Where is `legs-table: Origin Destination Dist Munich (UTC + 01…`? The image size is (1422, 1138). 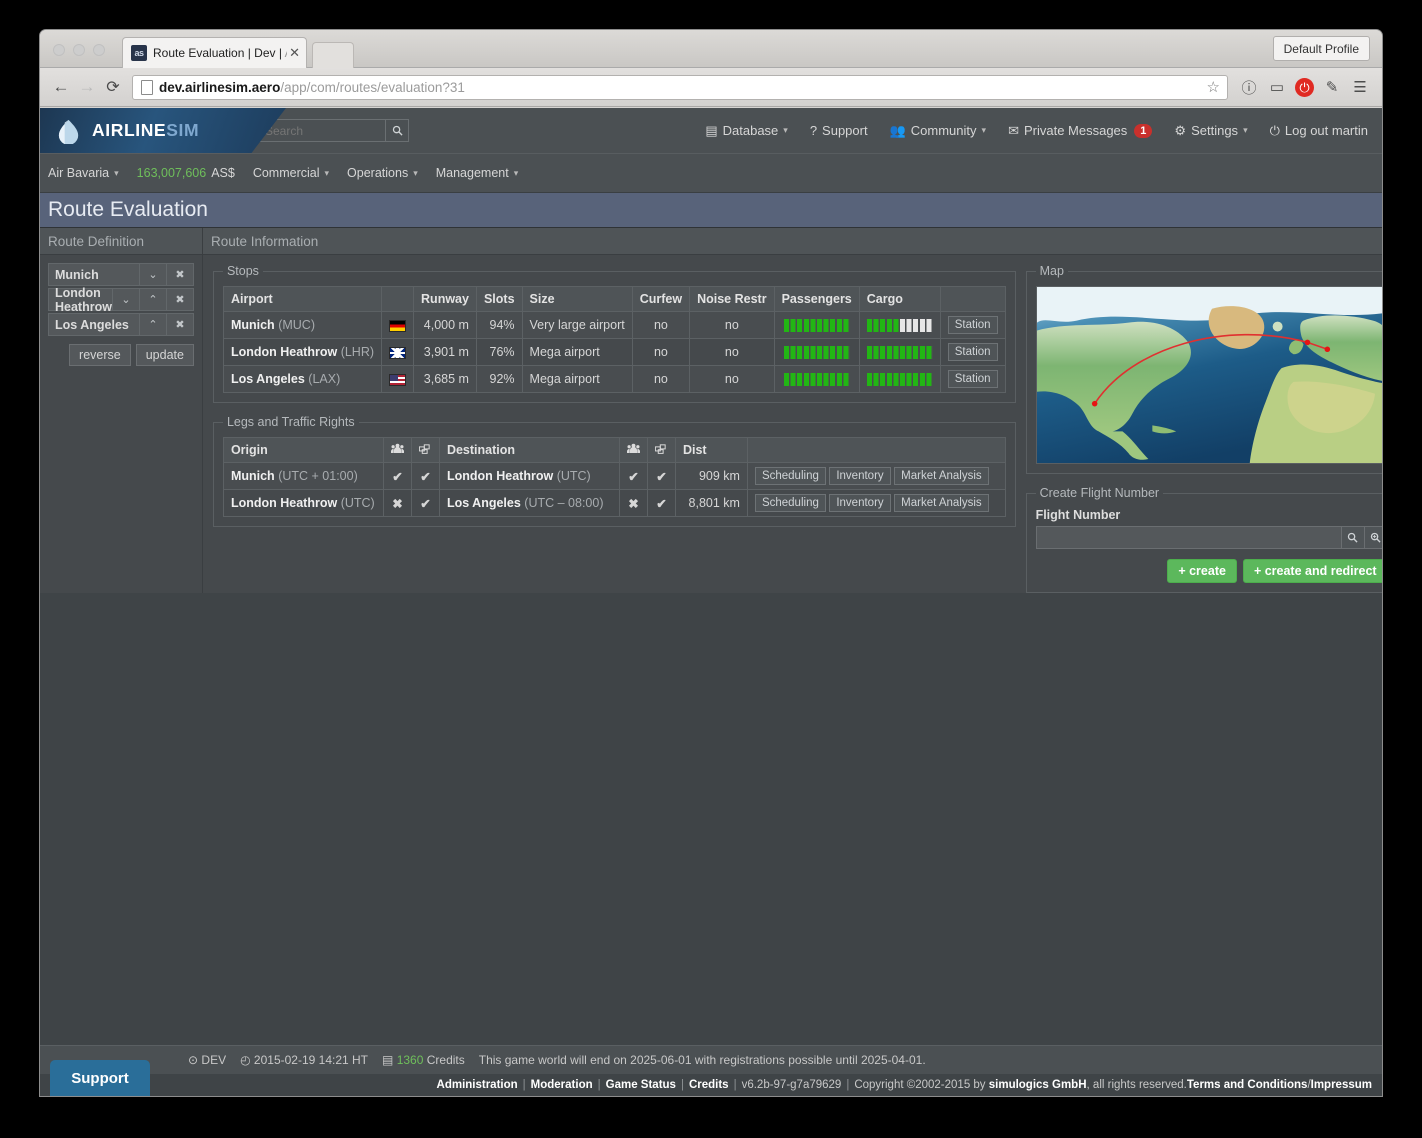
legs-table: Origin Destination Dist Munich (UTC + 01… is located at coordinates (614, 477).